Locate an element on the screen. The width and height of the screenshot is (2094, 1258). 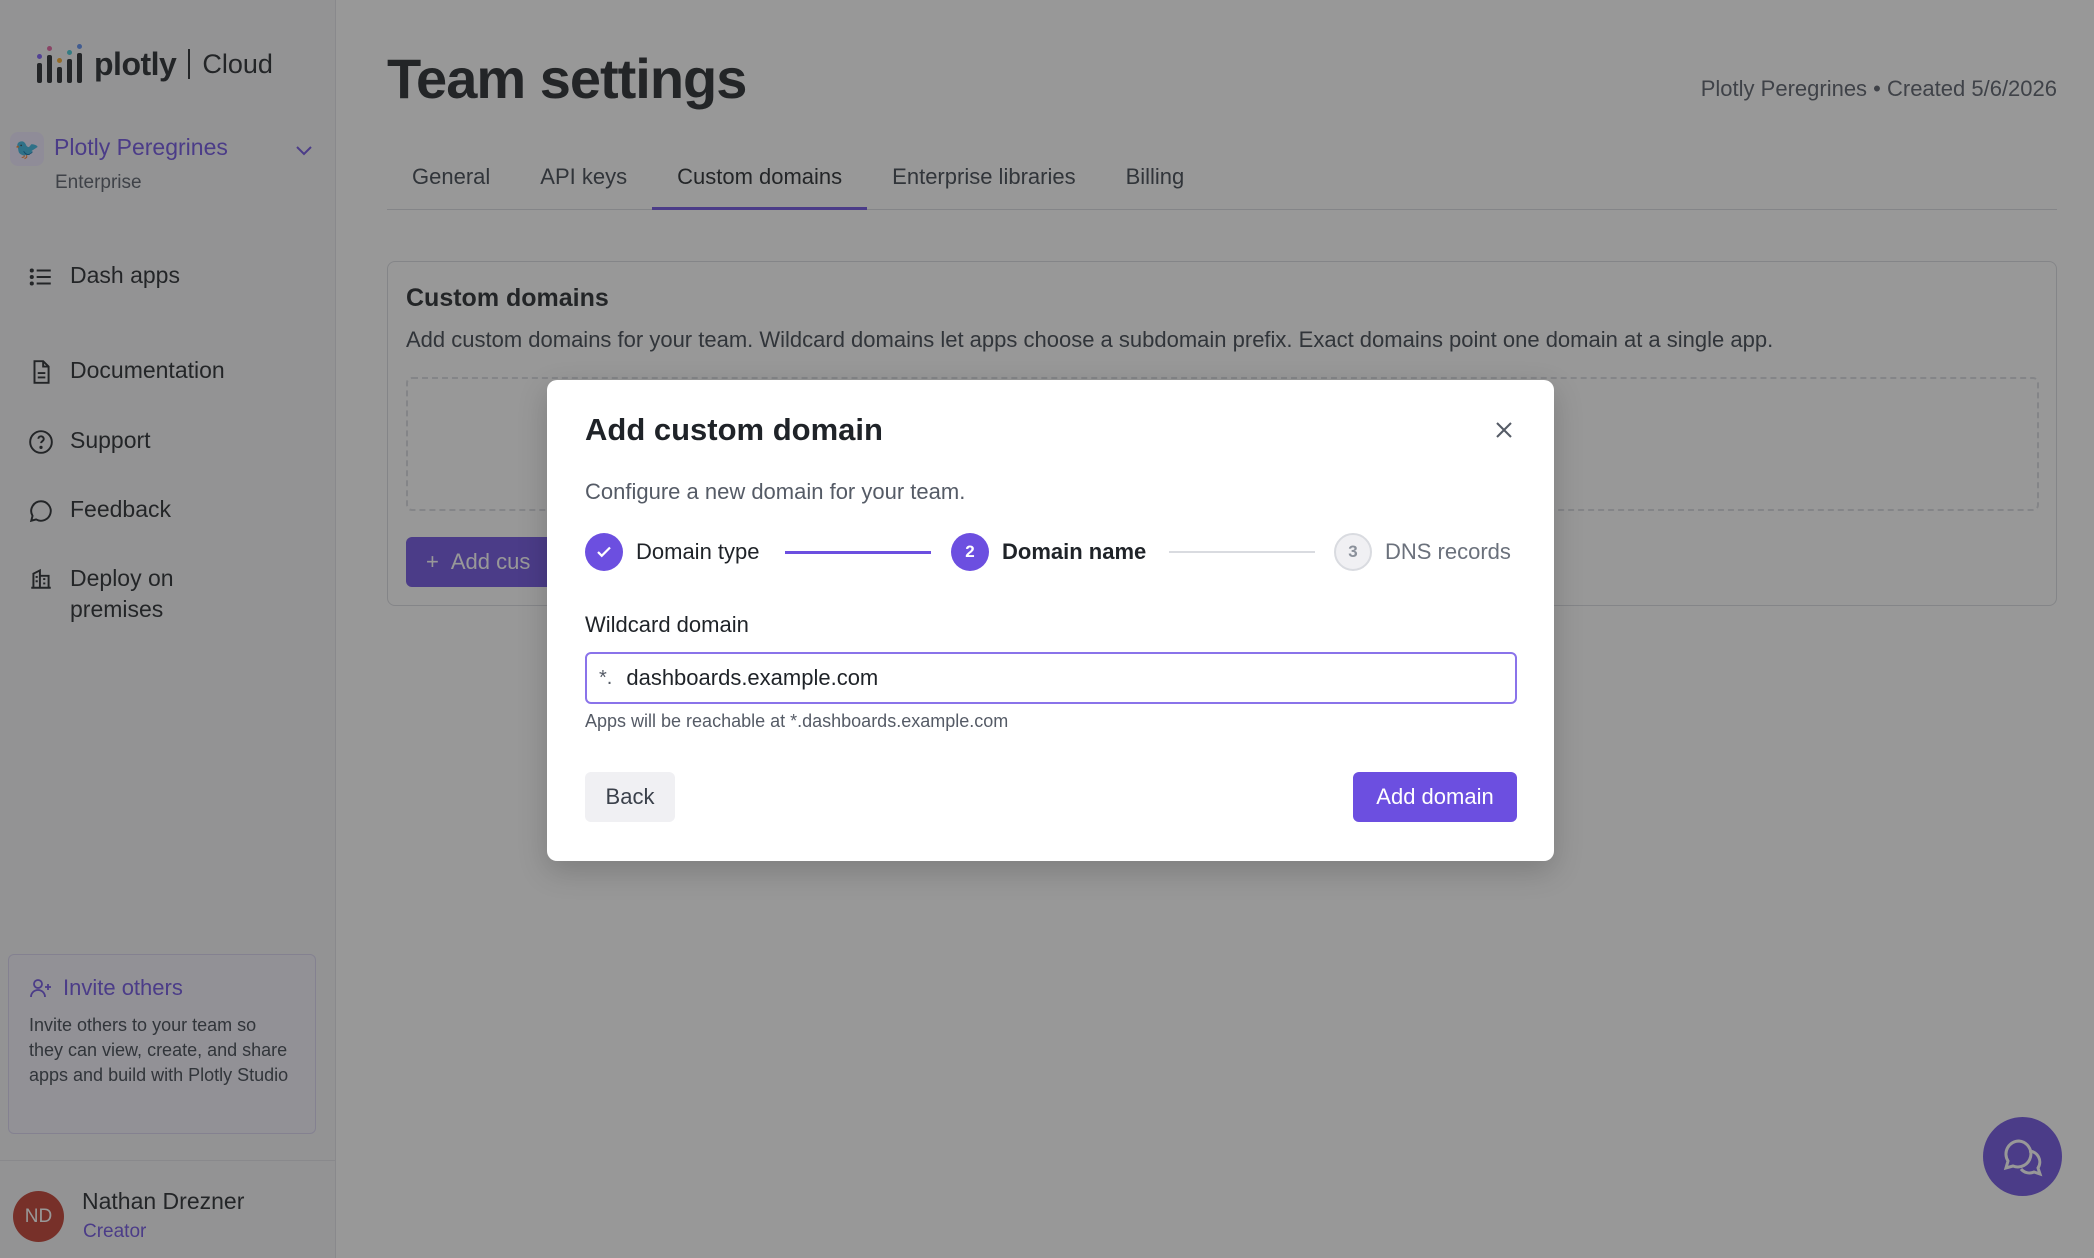
check-icon is located at coordinates (604, 552).